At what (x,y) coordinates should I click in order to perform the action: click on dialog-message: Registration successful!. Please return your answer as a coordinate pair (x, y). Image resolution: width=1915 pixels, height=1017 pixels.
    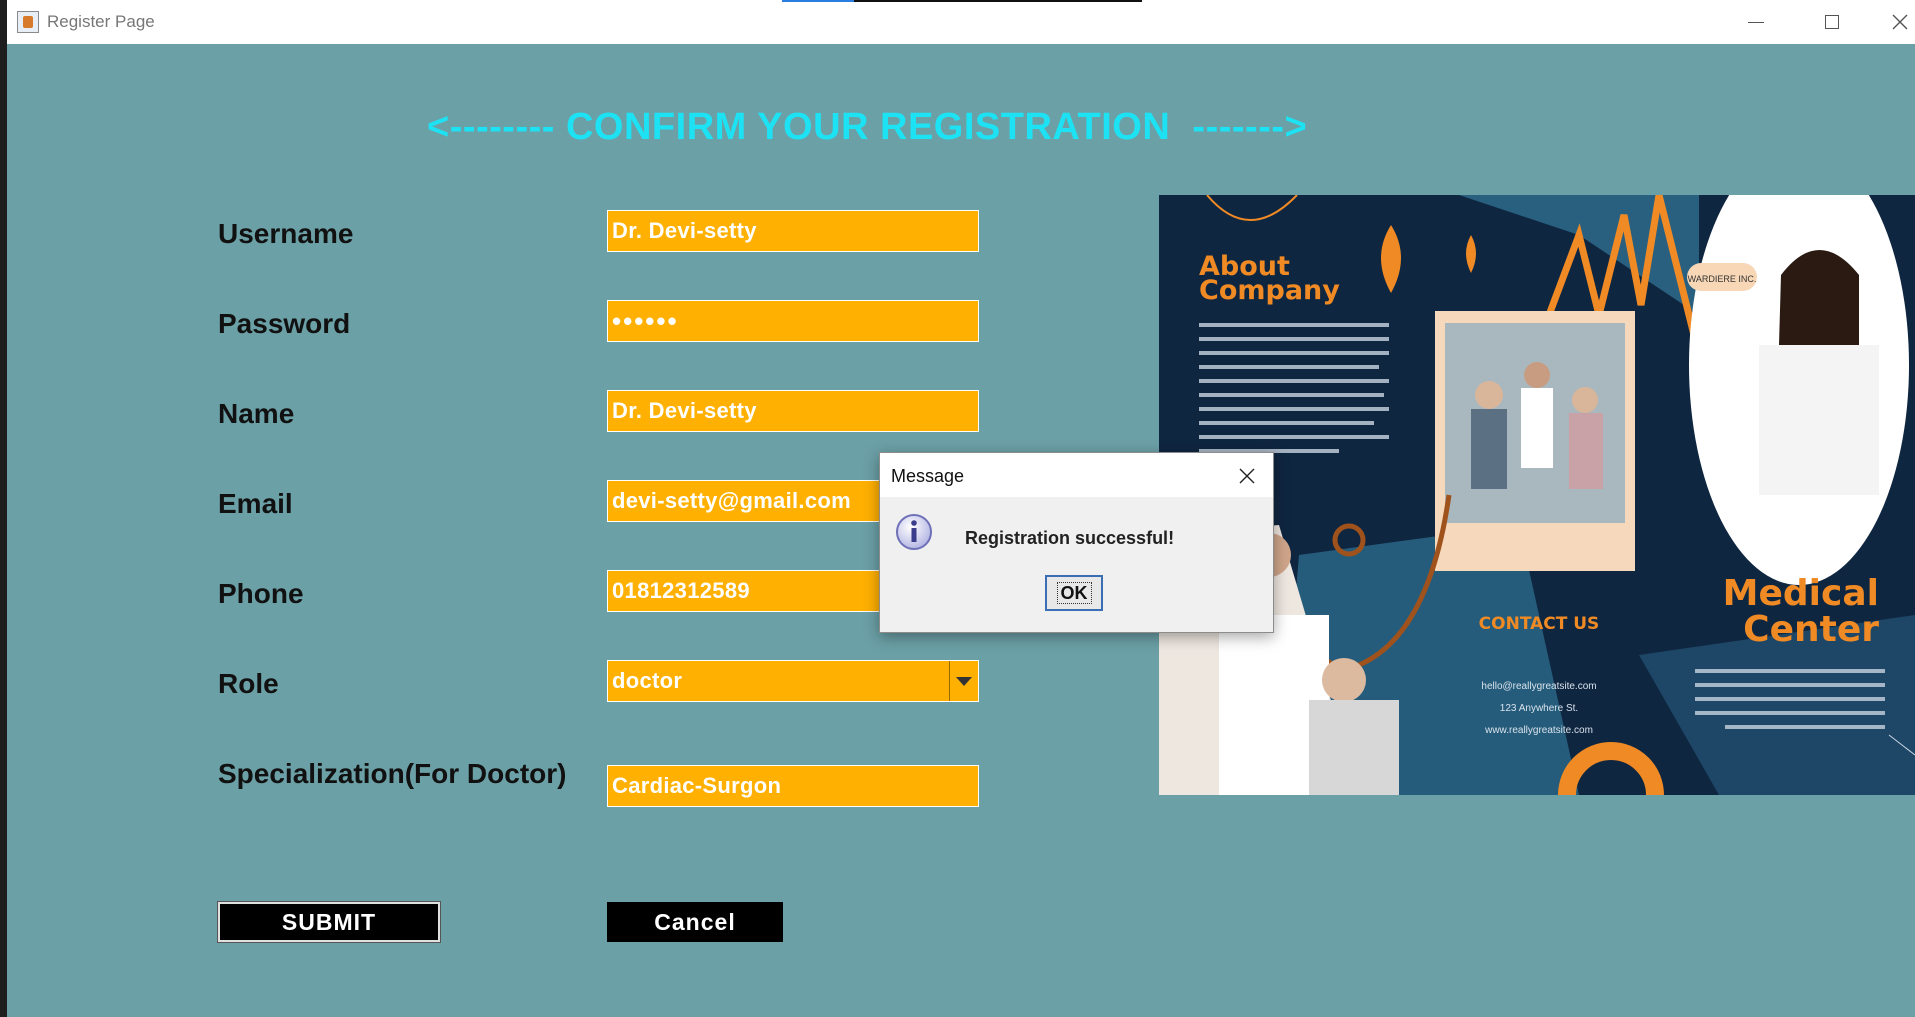
    Looking at the image, I should click on (1070, 538).